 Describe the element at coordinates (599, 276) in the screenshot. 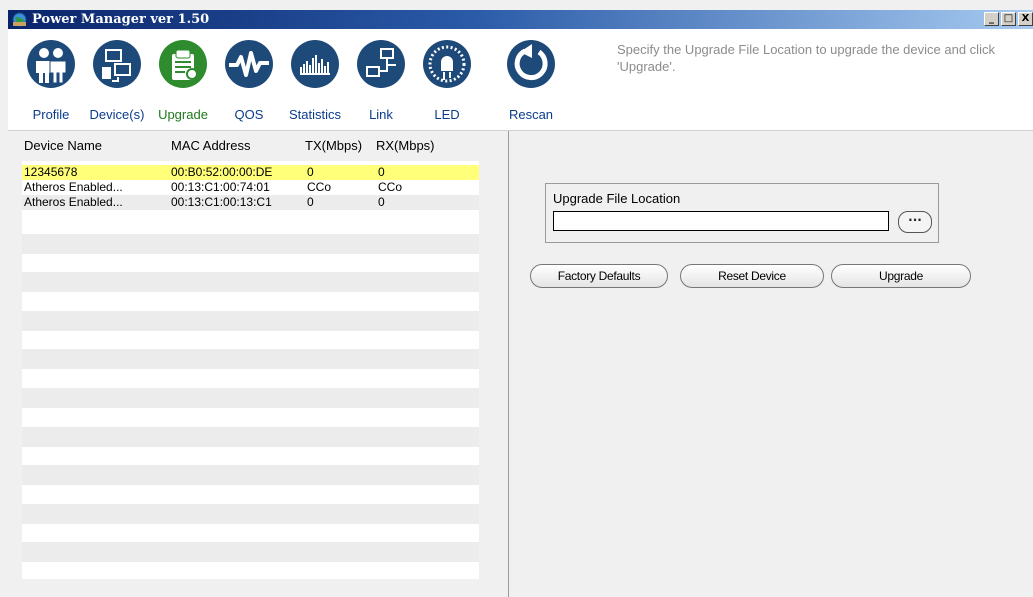

I see `factory-defaults-button: Factory Defaults` at that location.